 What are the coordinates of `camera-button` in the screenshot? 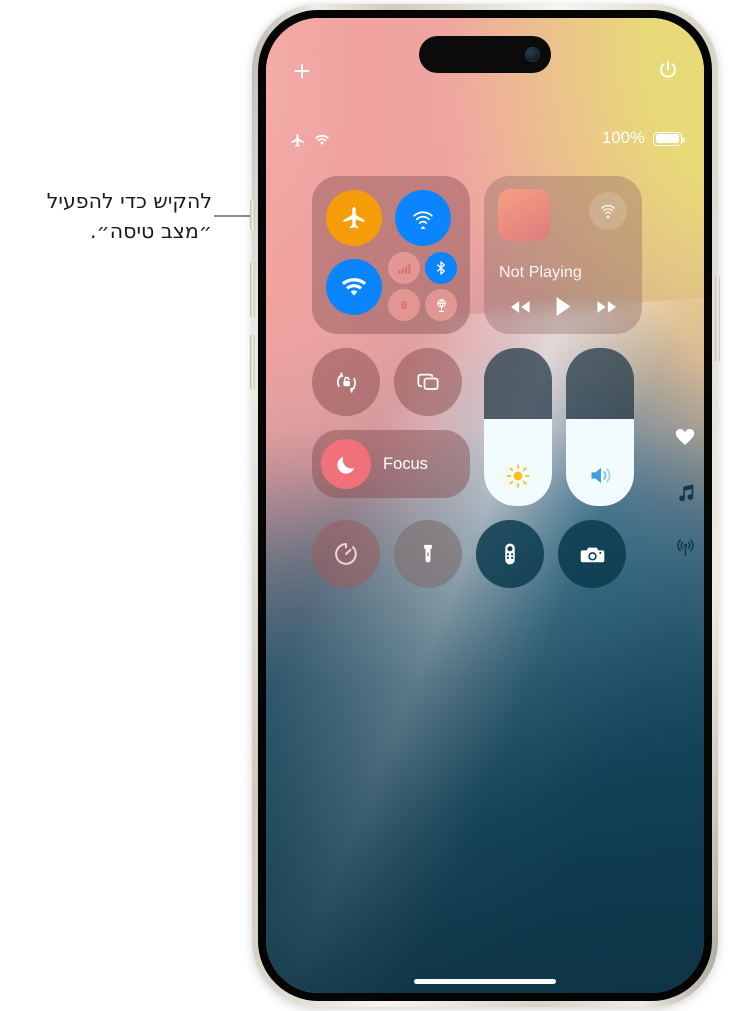 It's located at (592, 554).